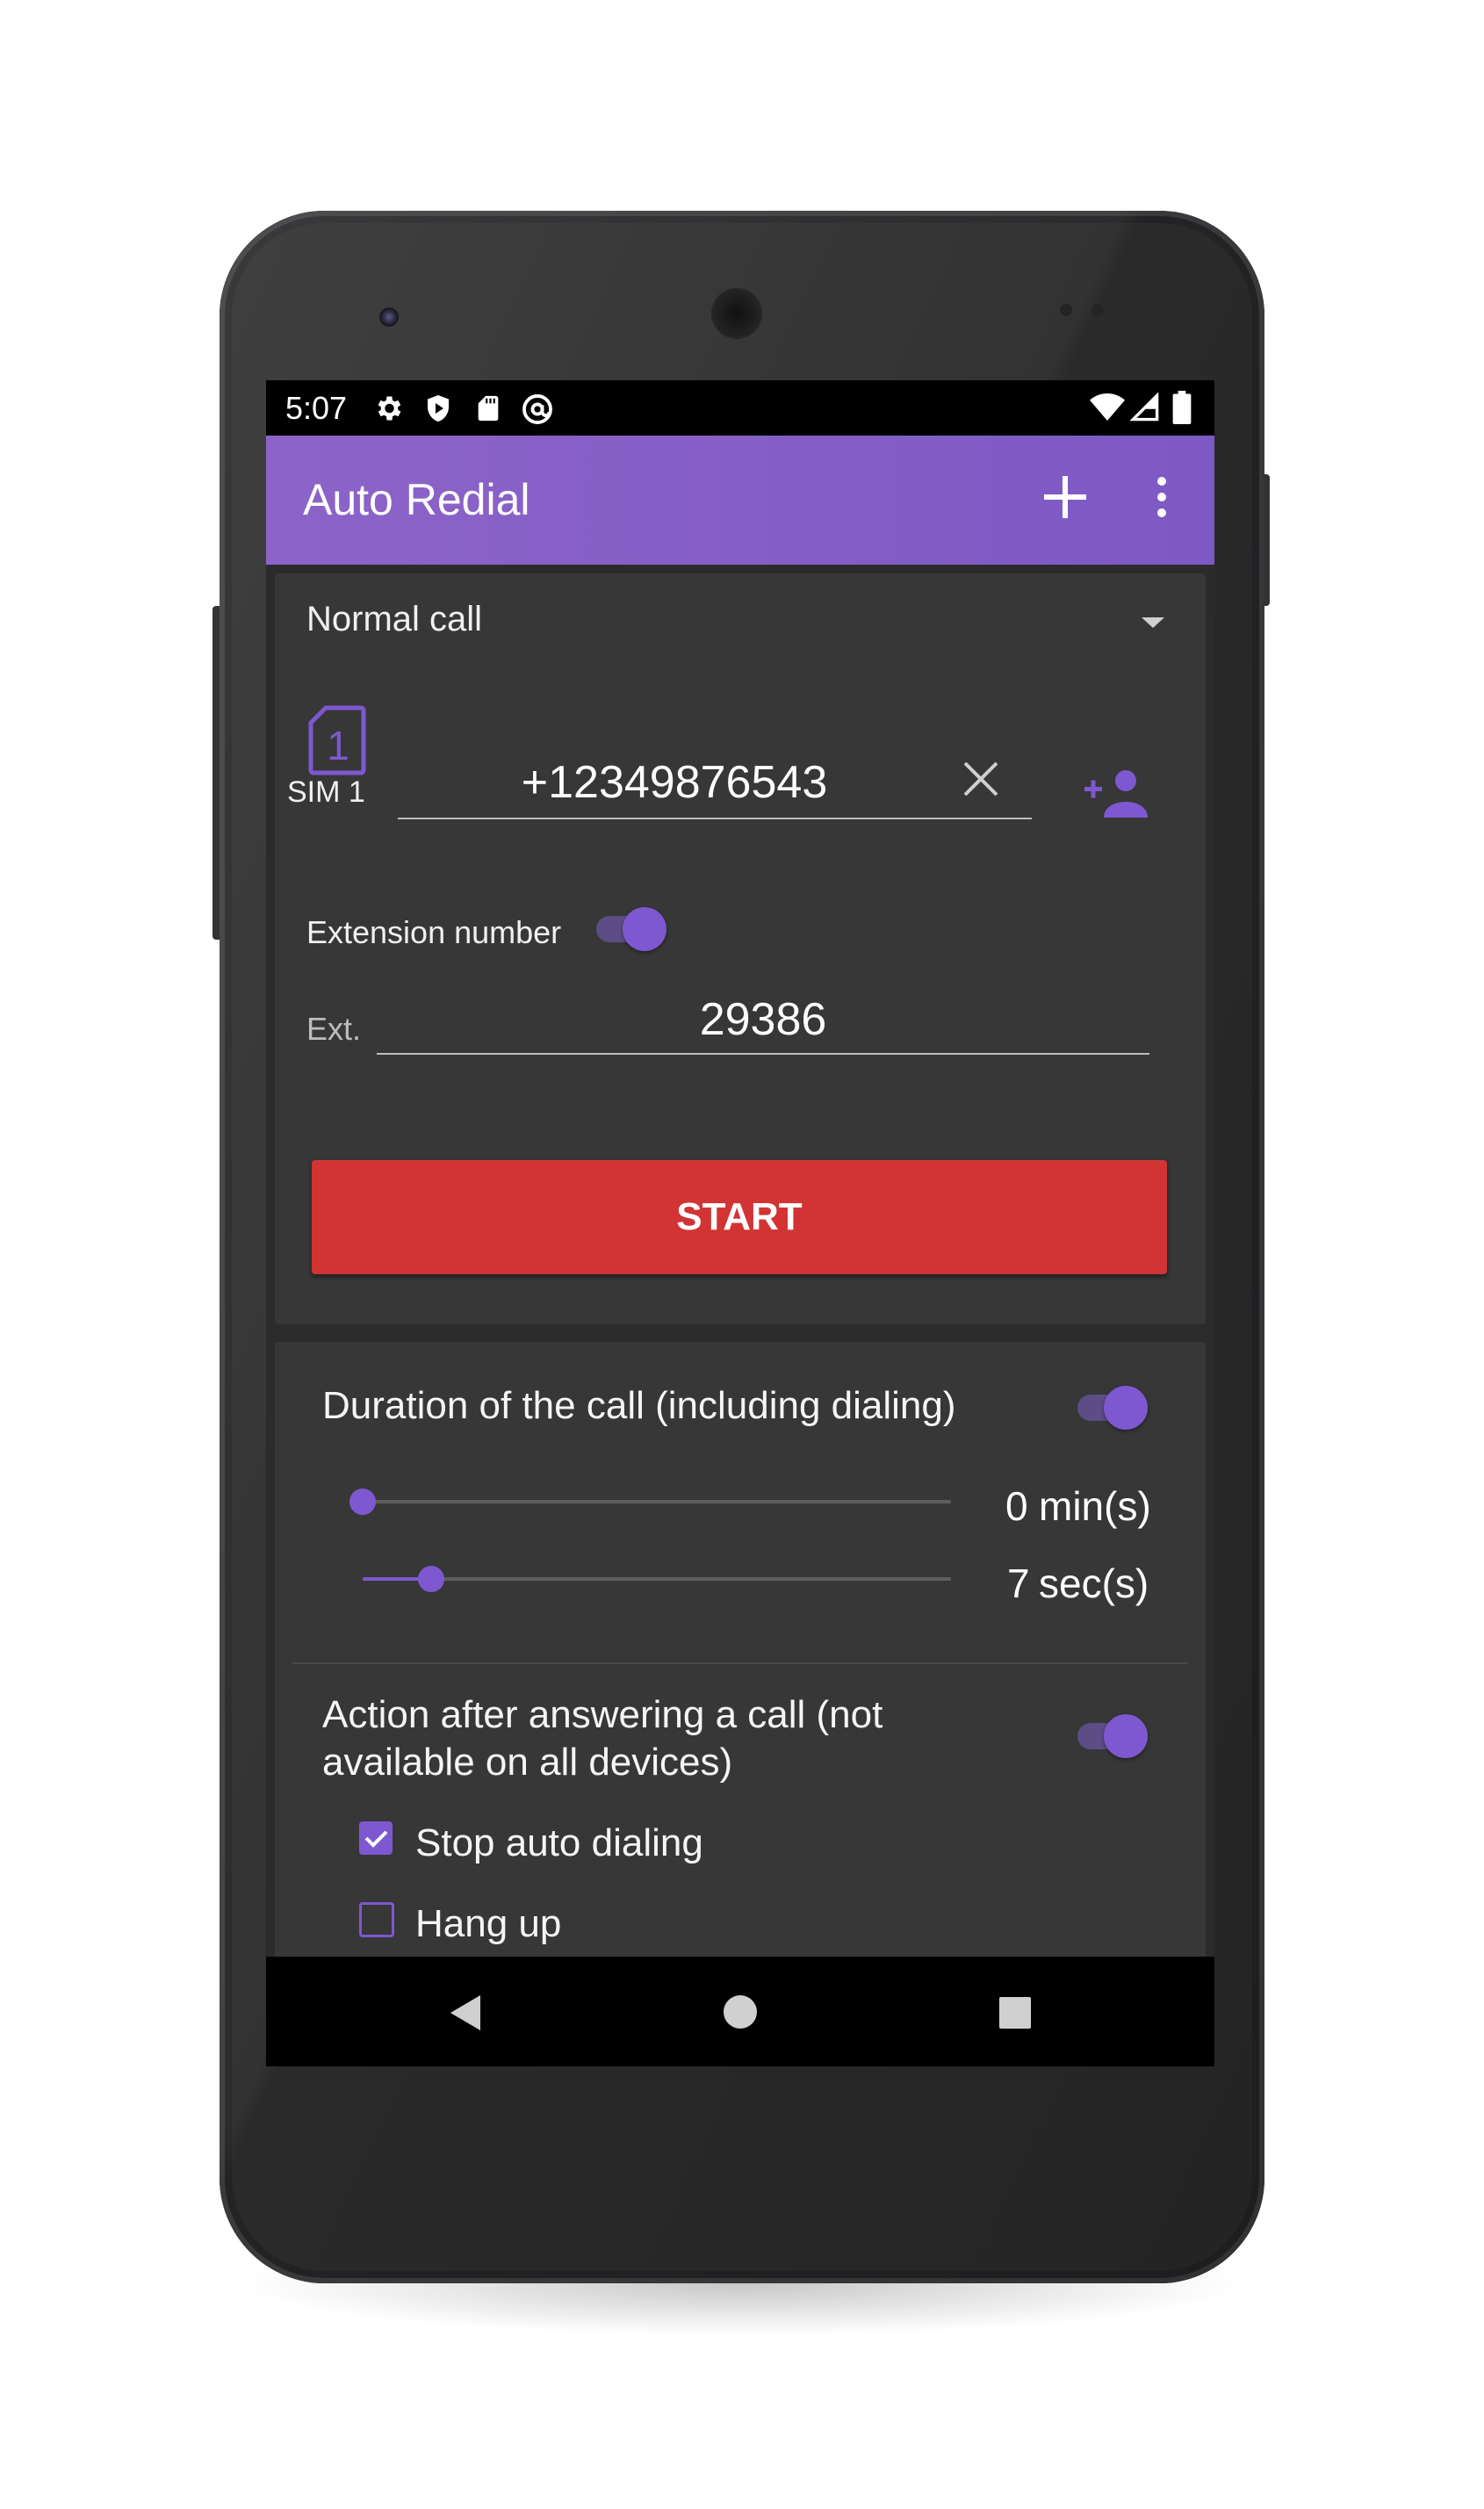 The image size is (1484, 2509). Describe the element at coordinates (1015, 2012) in the screenshot. I see `recents-icon` at that location.